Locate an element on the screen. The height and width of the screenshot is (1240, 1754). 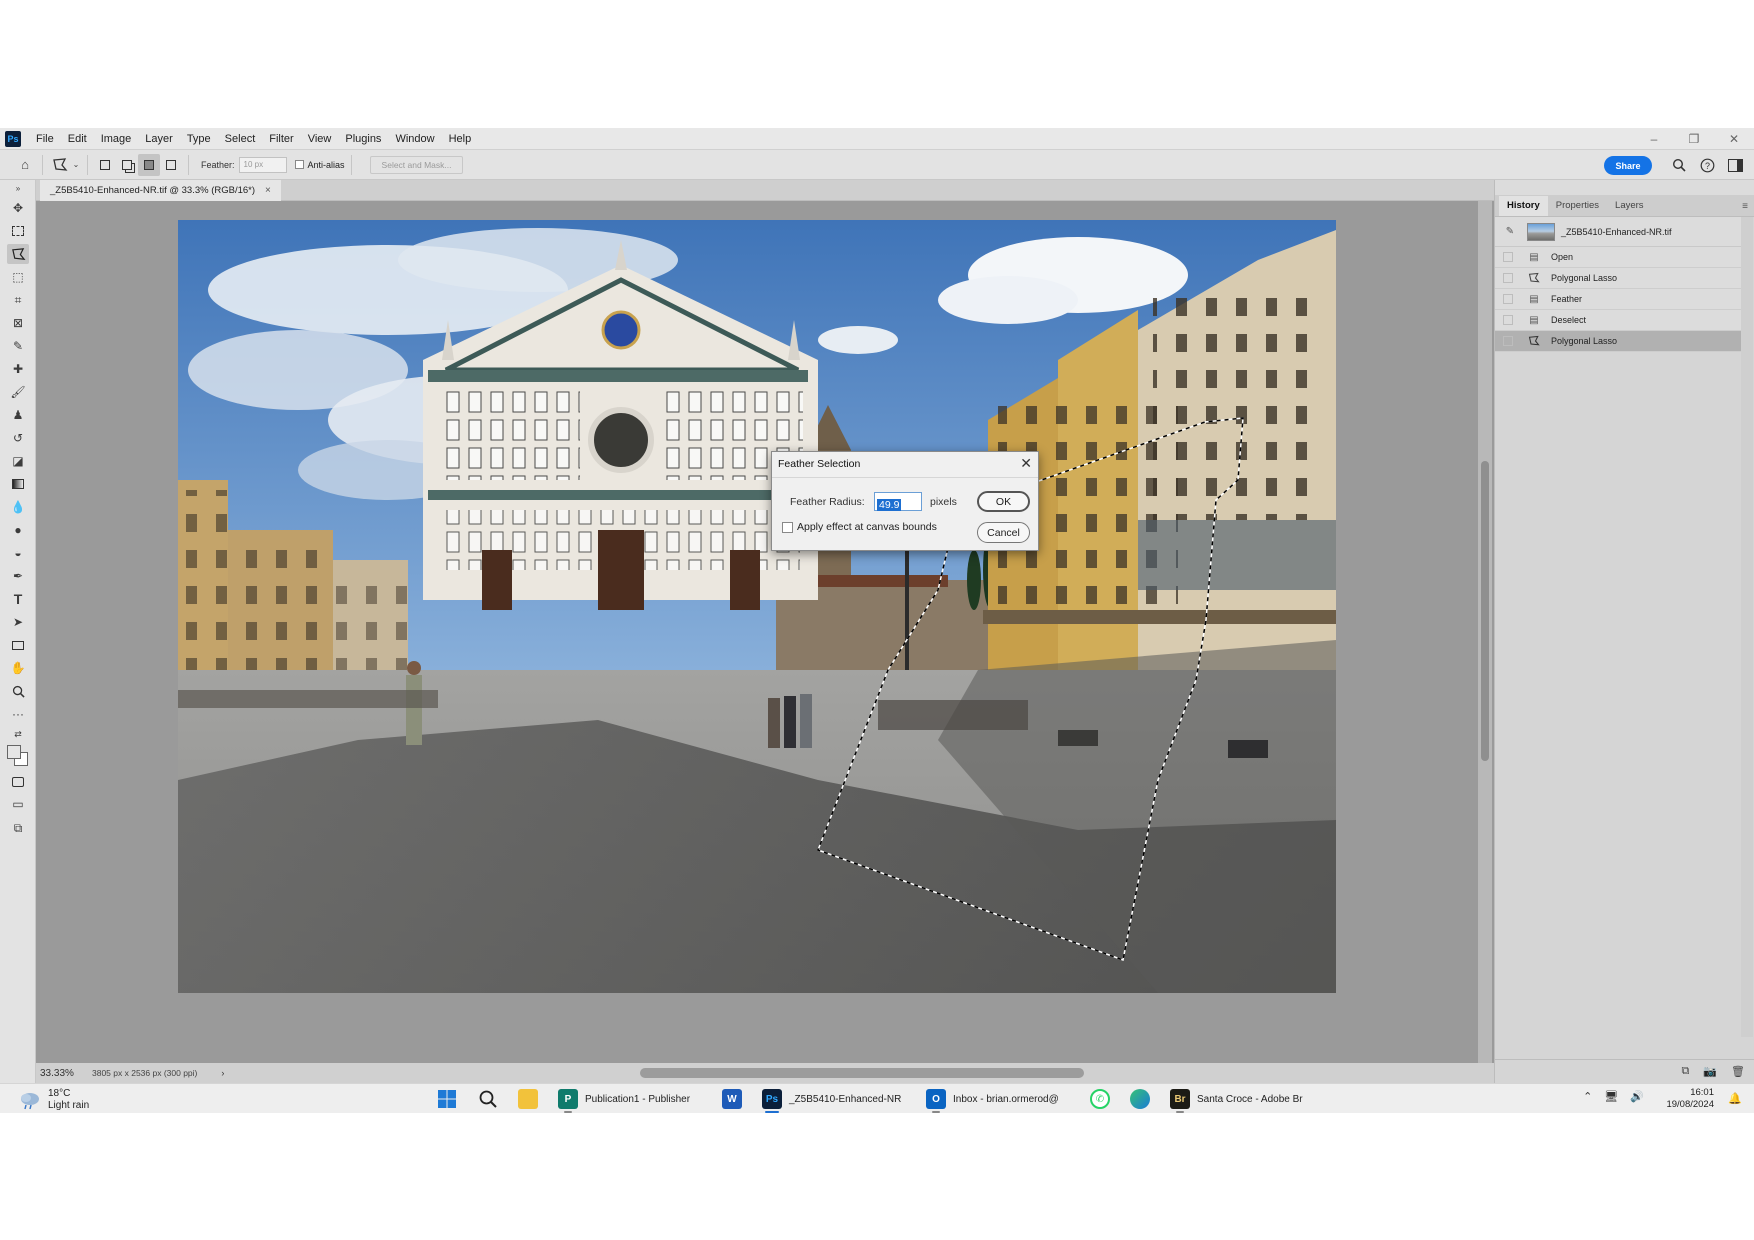
eyedropper-tool-icon: ✎ is located at coordinates (18, 346).